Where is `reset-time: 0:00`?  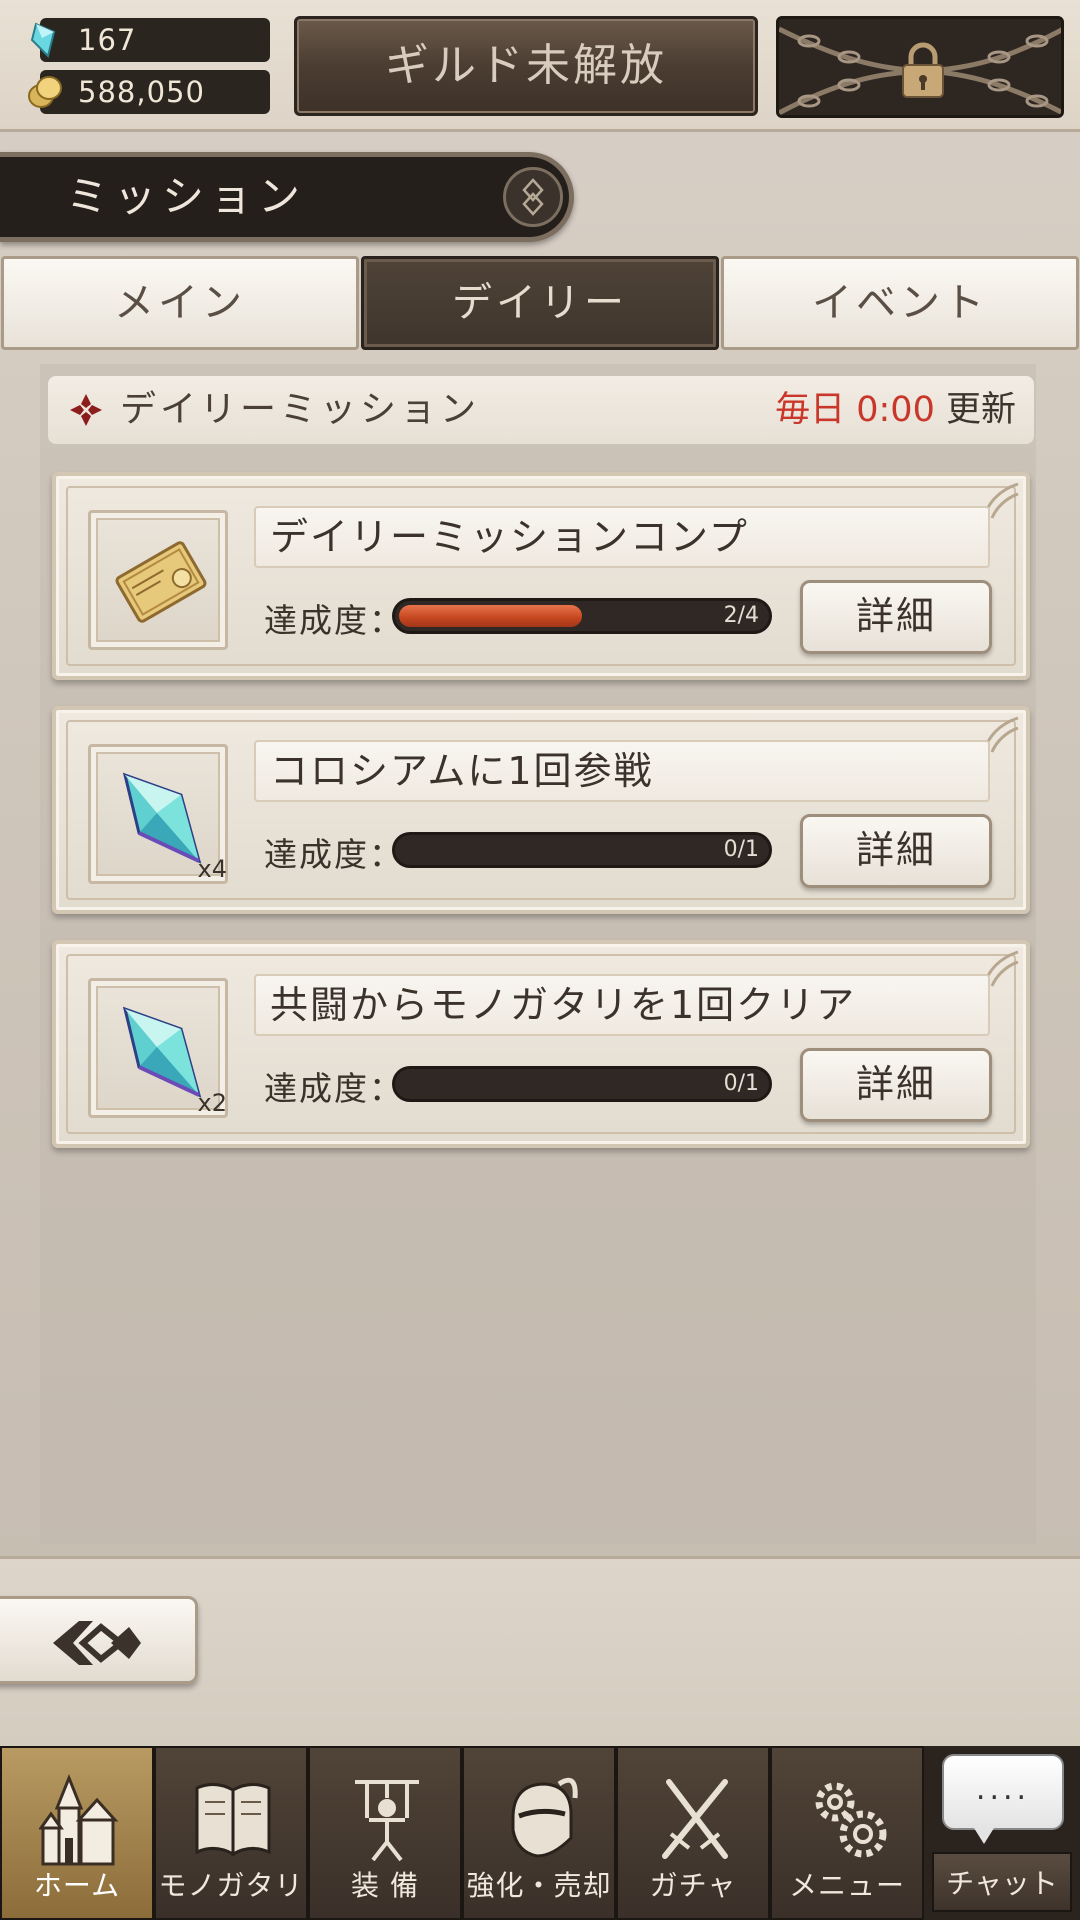 reset-time: 0:00 is located at coordinates (895, 410).